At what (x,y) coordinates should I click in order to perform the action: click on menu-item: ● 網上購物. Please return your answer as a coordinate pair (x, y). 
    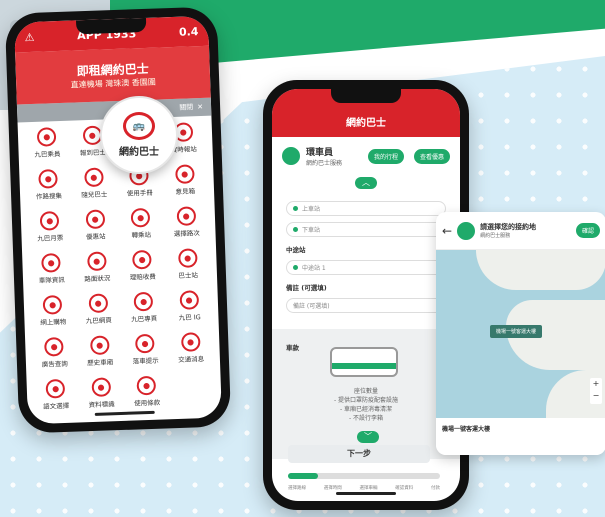
    Looking at the image, I should click on (53, 315).